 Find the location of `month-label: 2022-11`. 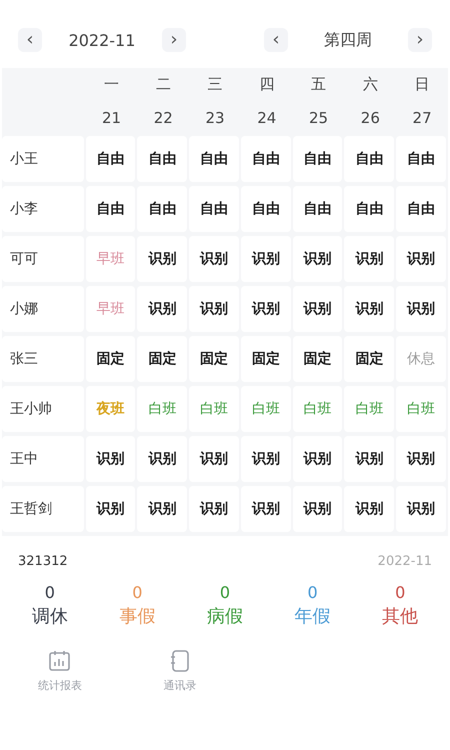

month-label: 2022-11 is located at coordinates (102, 40).